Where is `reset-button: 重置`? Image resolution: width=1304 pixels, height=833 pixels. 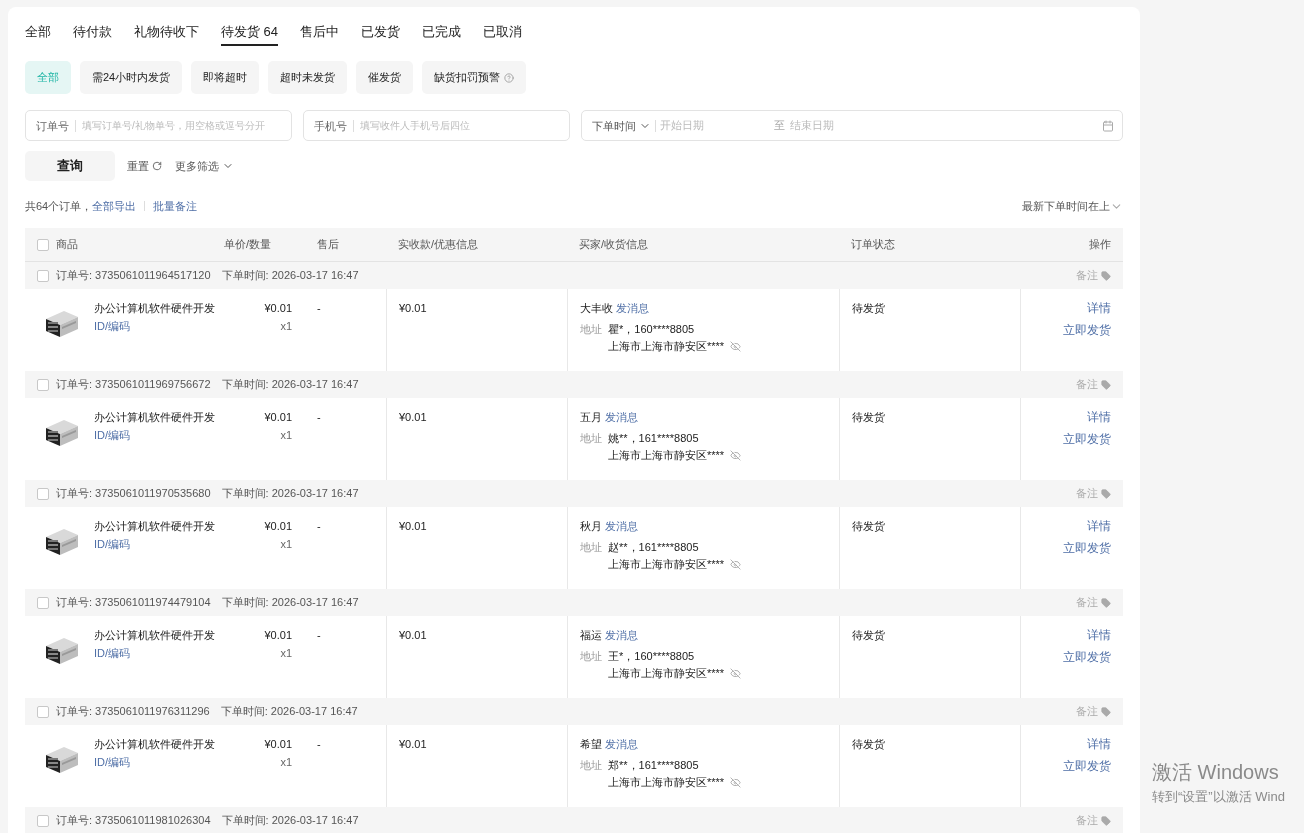 reset-button: 重置 is located at coordinates (144, 166).